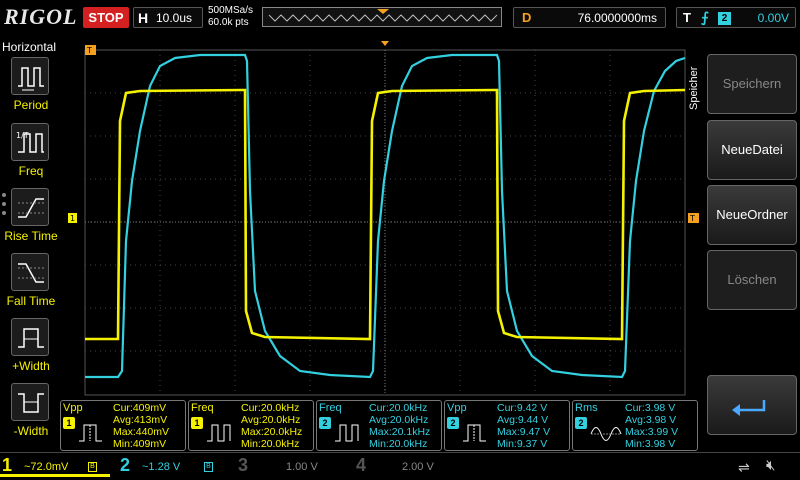 The height and width of the screenshot is (480, 800). Describe the element at coordinates (125, 465) in the screenshot. I see `channel-number: 2` at that location.